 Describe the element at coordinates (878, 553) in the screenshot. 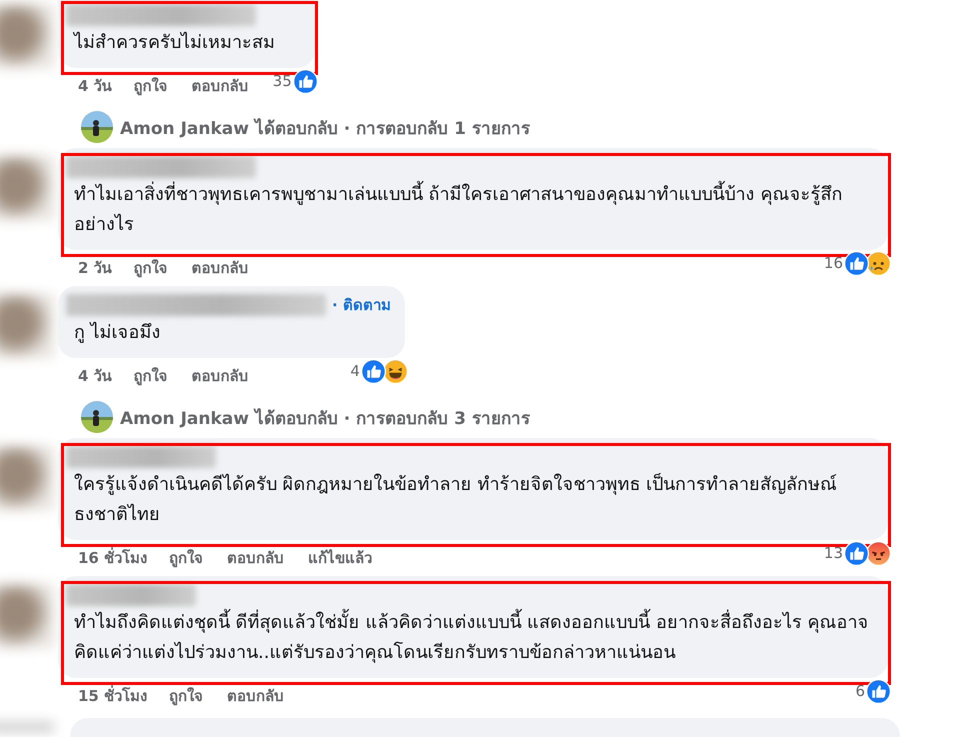

I see `angry-face-icon` at that location.